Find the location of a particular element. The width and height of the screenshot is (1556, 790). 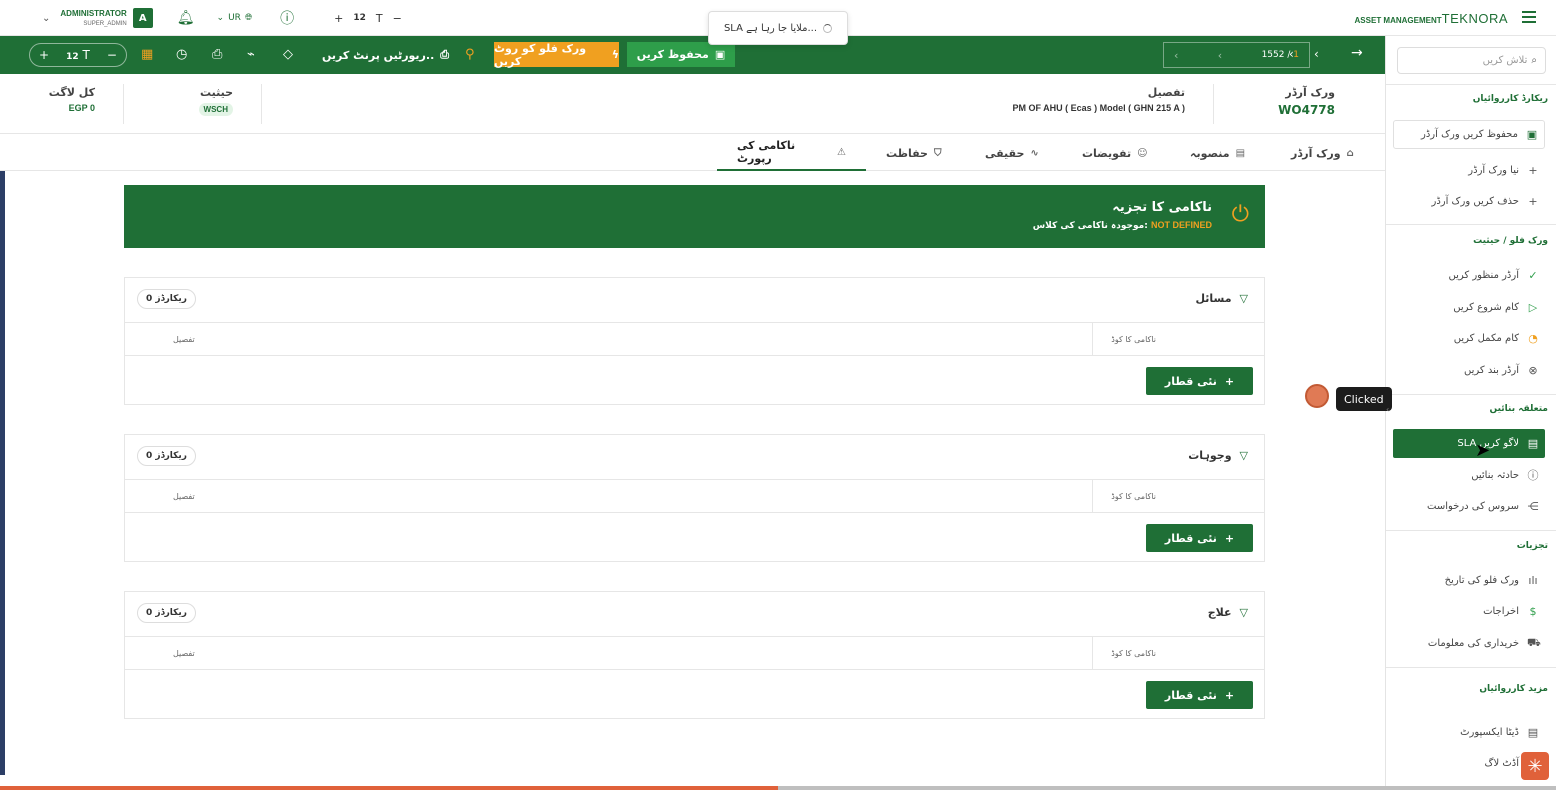

sidebar-item-start: کام شروع کریں ▷ is located at coordinates (1469, 307).